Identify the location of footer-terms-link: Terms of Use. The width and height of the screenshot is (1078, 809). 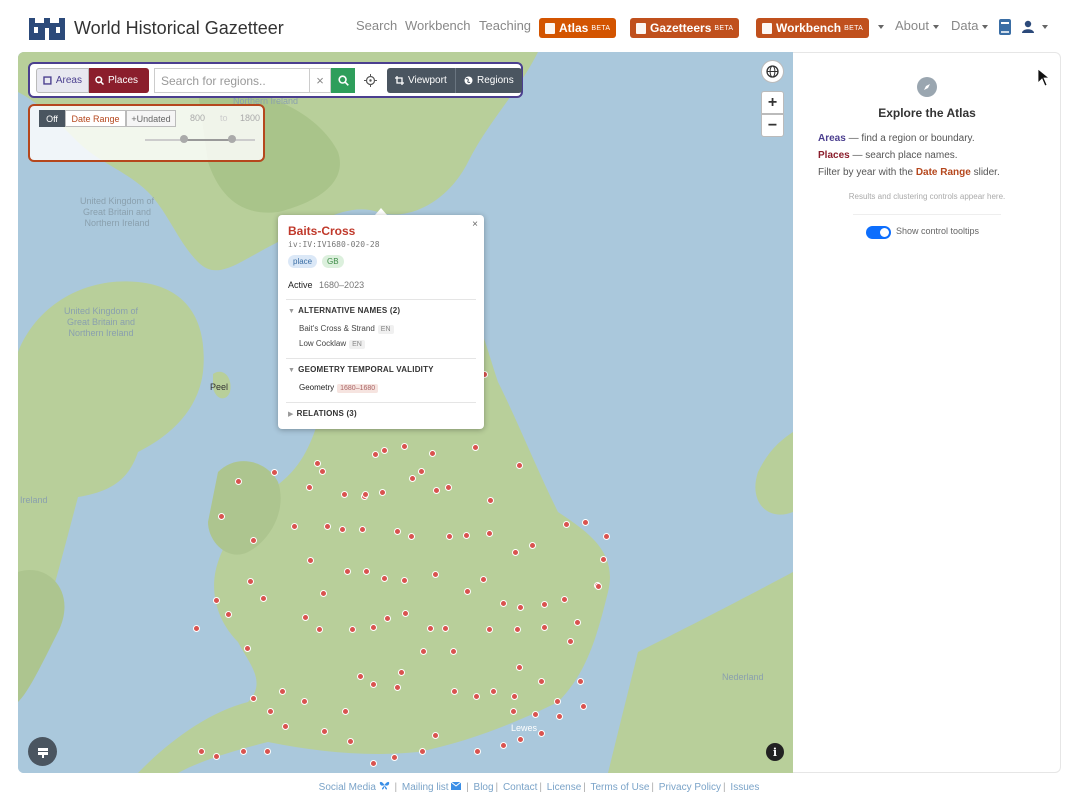
(619, 787).